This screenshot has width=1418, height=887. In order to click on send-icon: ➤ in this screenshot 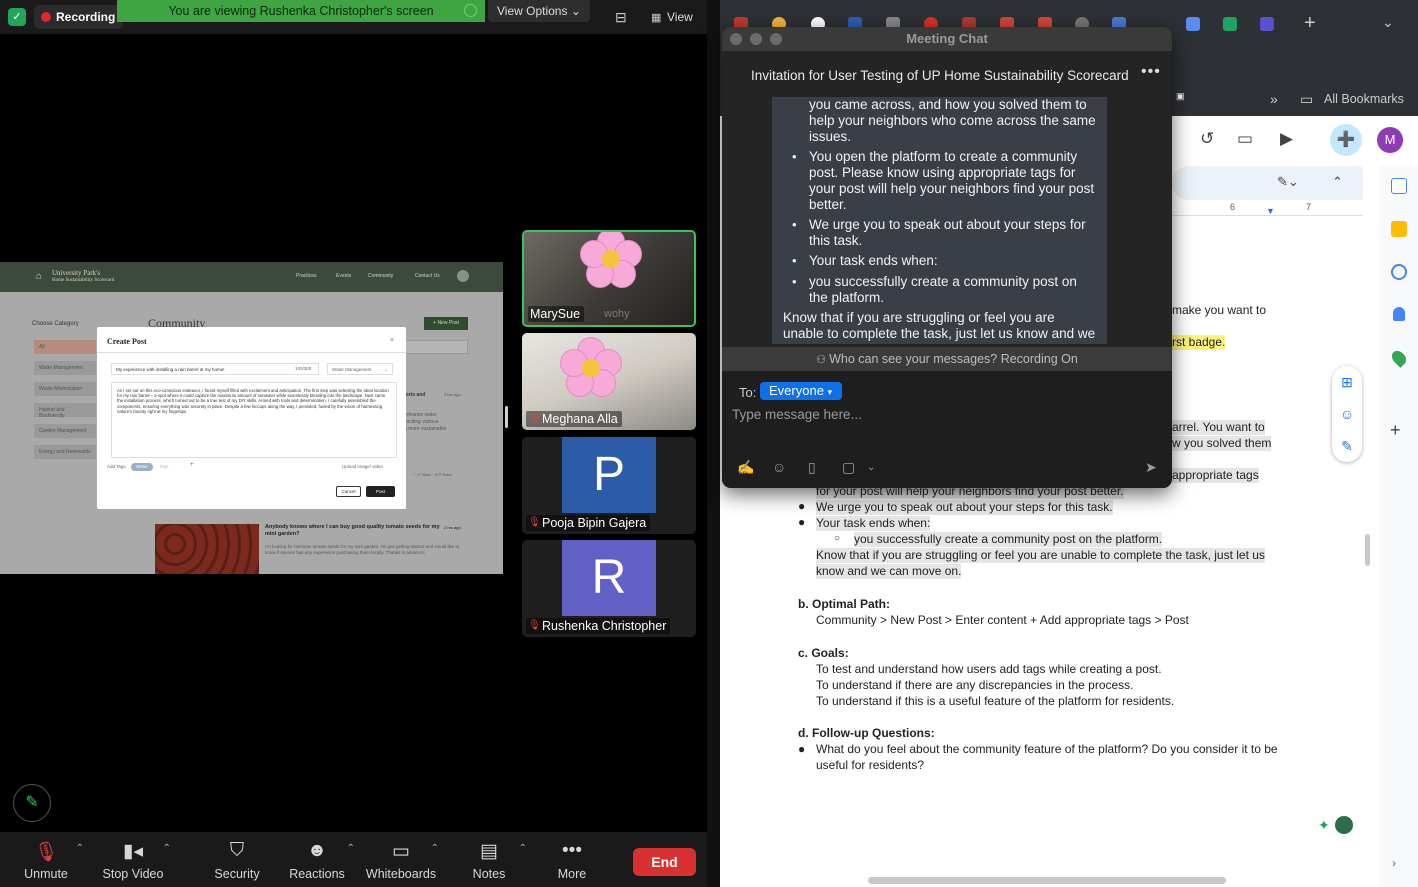, I will do `click(1151, 467)`.